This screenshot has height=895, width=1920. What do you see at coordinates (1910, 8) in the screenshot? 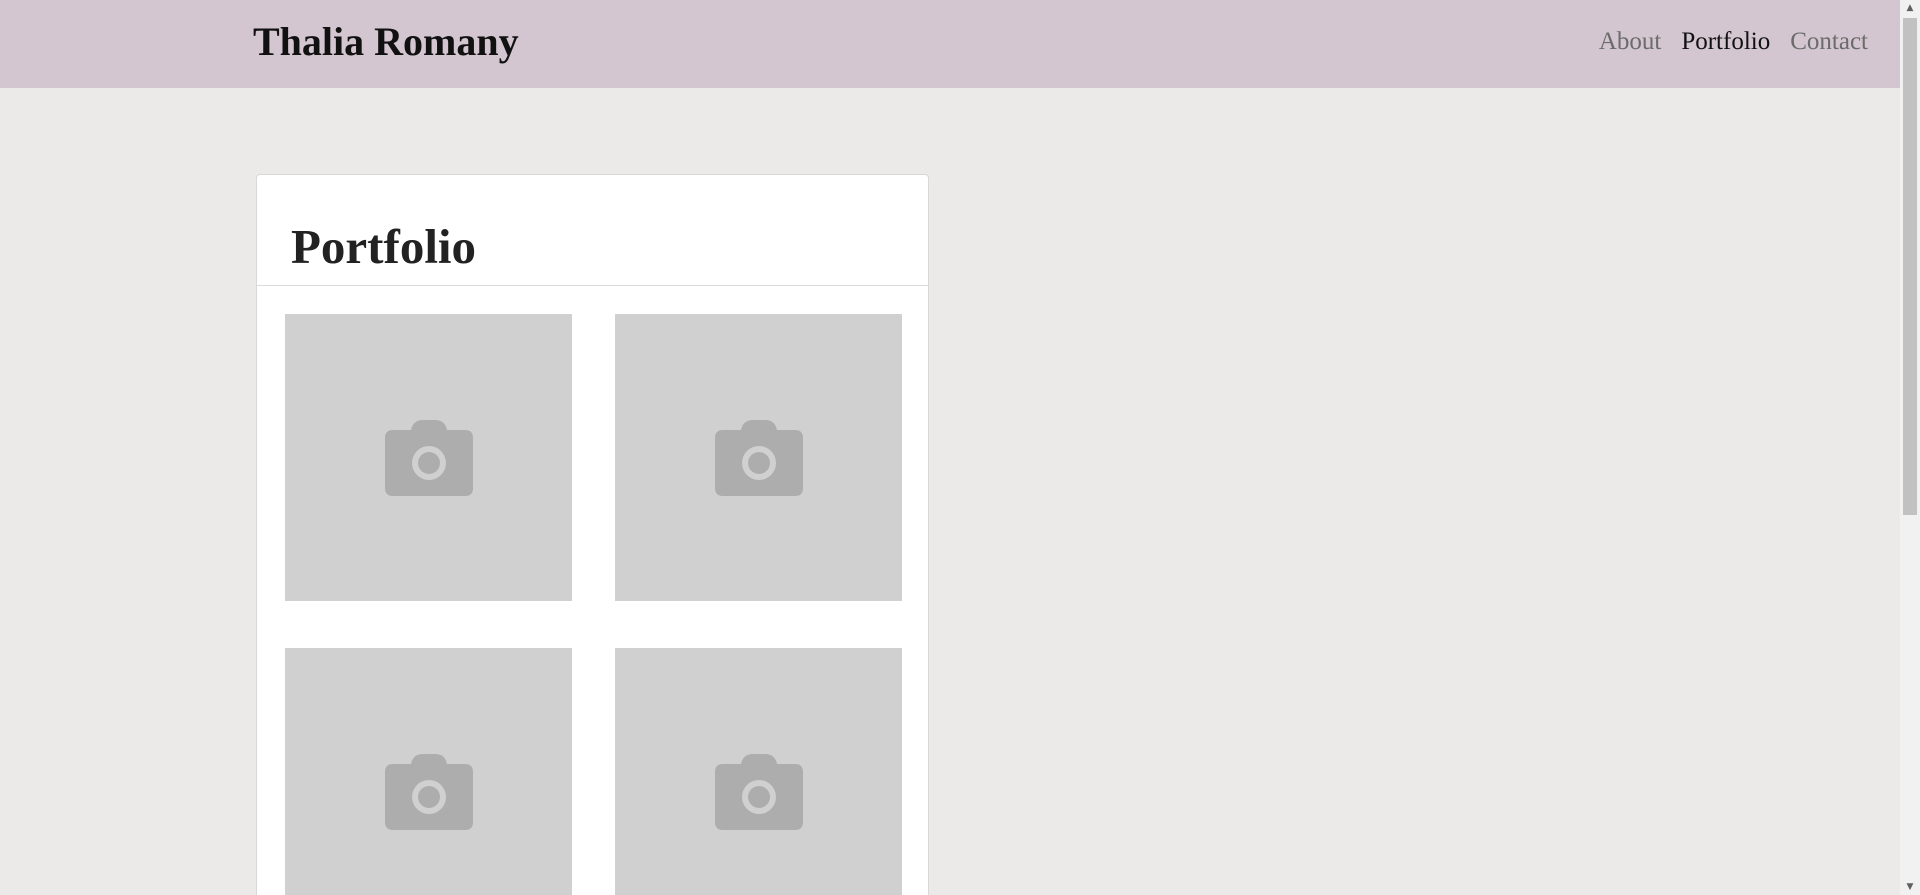
I see `scroll-up-arrow-icon: ▲` at bounding box center [1910, 8].